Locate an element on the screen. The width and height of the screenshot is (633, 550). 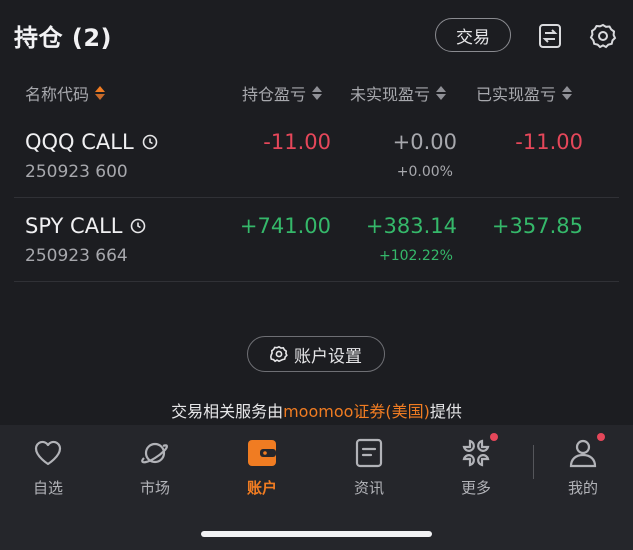
provider-notice: 交易相关服务由moomoo证券(美国)提供 is located at coordinates (316, 410).